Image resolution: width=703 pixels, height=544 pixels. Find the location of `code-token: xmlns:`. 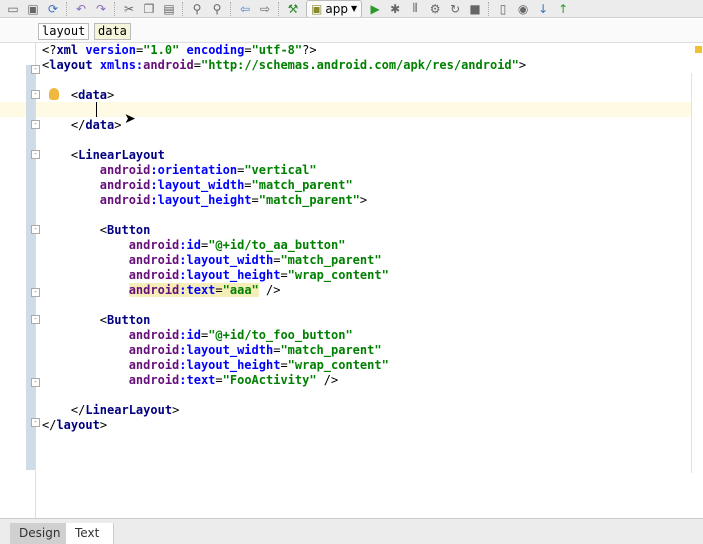

code-token: xmlns: is located at coordinates (121, 65).